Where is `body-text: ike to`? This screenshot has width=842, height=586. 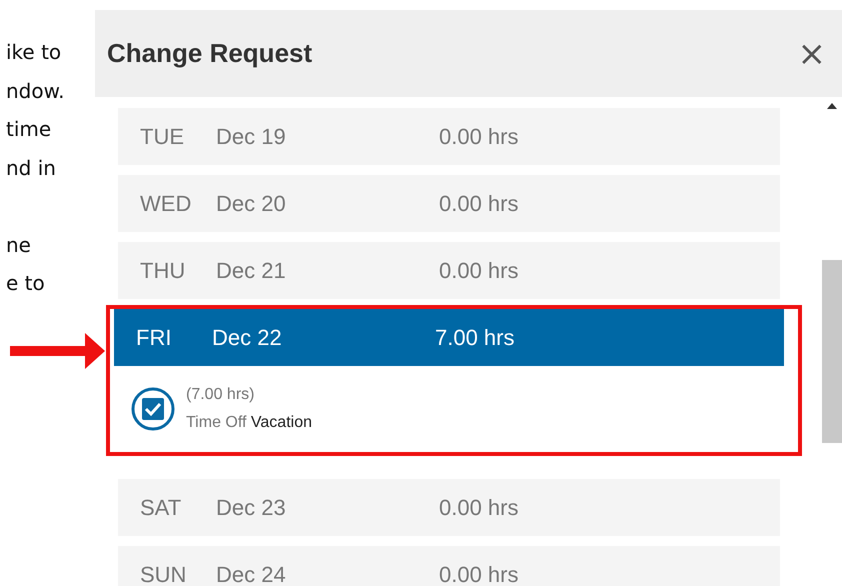 body-text: ike to is located at coordinates (33, 52).